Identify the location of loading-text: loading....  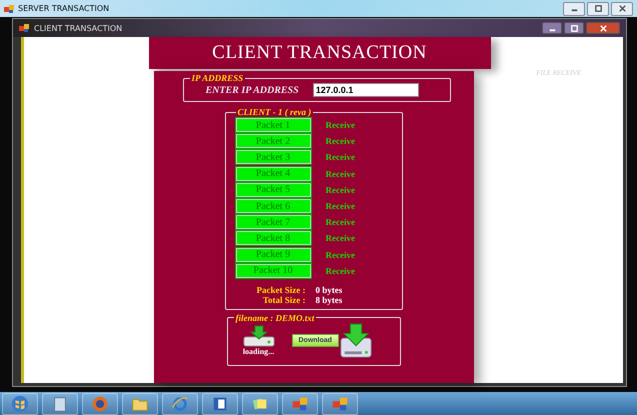
(258, 351).